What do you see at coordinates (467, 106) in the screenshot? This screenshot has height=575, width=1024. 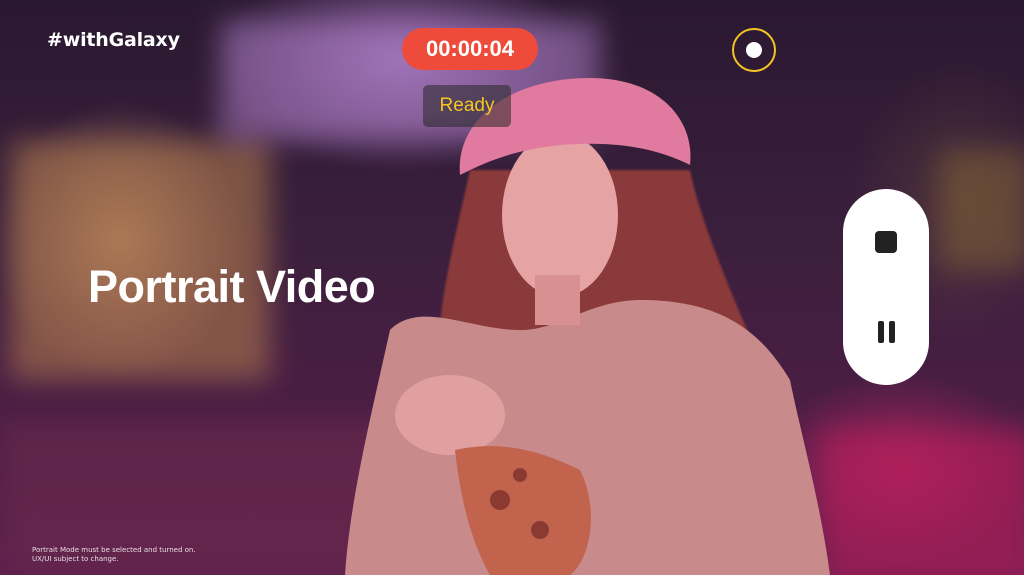 I see `status-badge: Ready` at bounding box center [467, 106].